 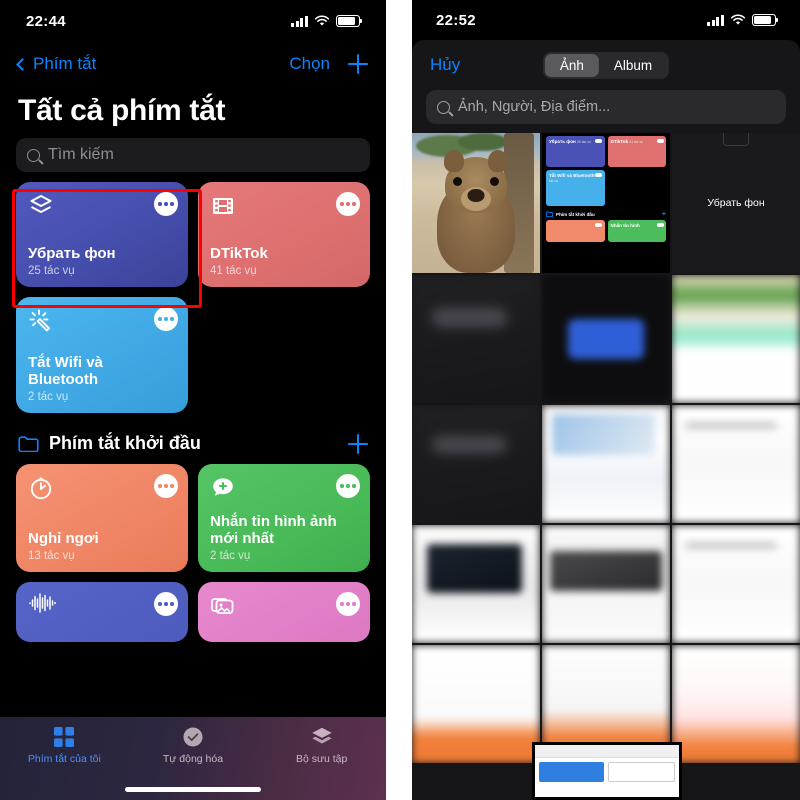 I want to click on folder-header: Phím tắt khởi đầu, so click(x=193, y=438).